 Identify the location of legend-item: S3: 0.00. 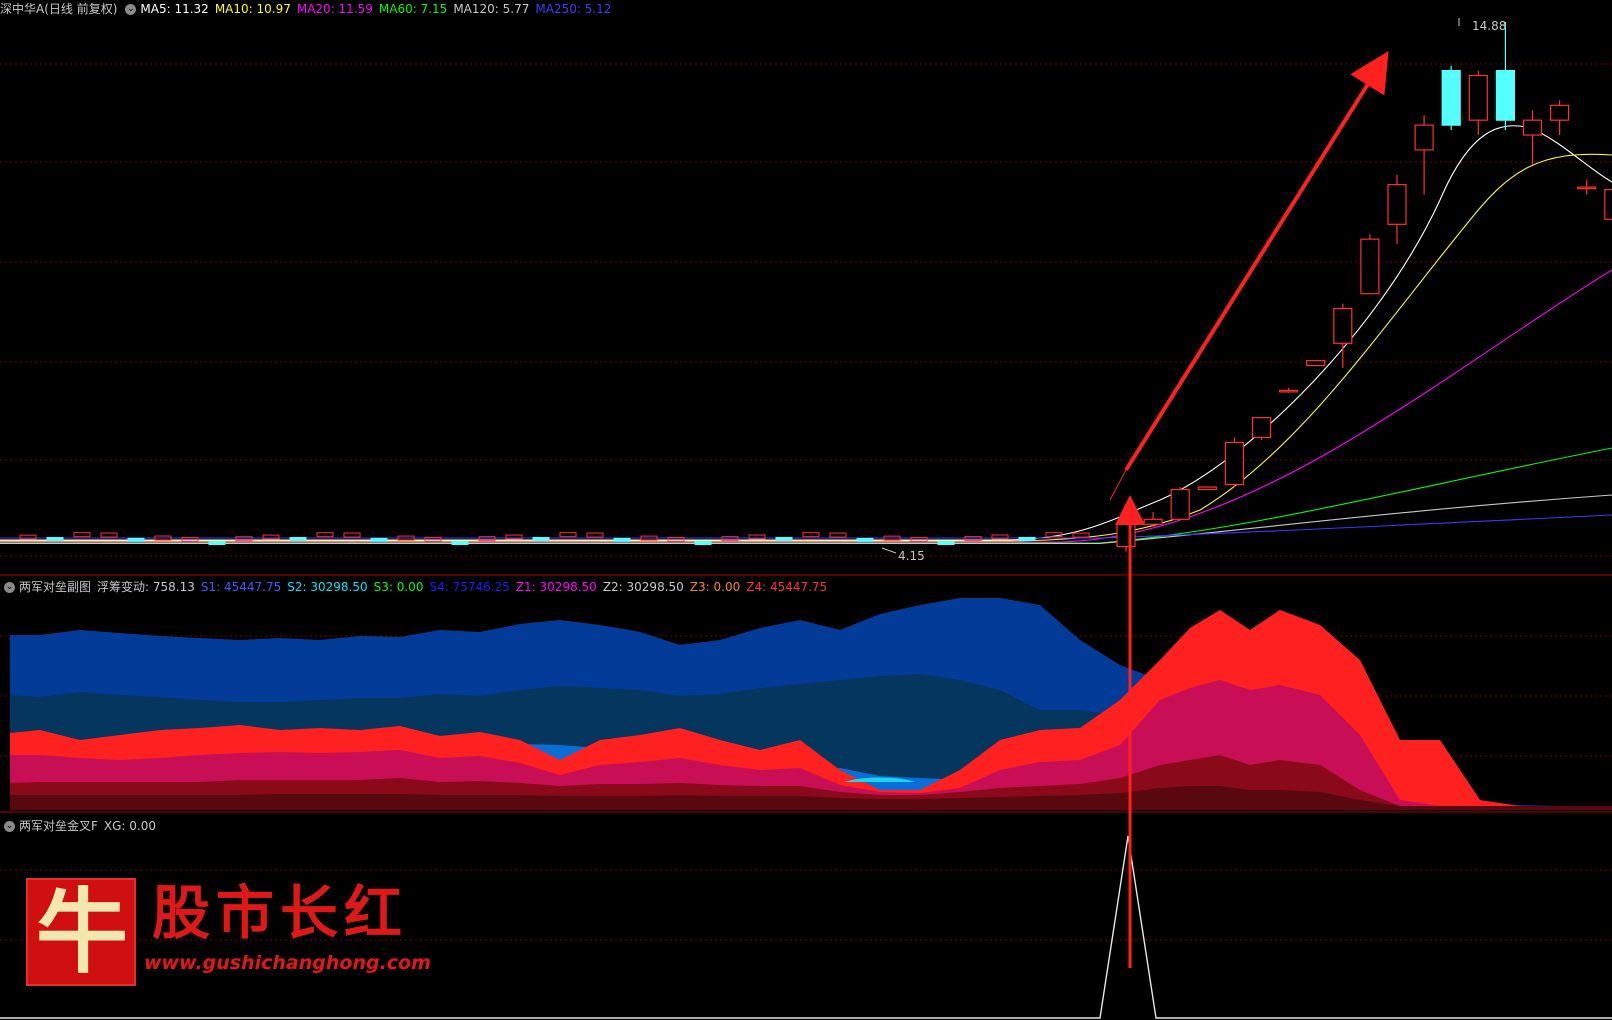
(398, 587).